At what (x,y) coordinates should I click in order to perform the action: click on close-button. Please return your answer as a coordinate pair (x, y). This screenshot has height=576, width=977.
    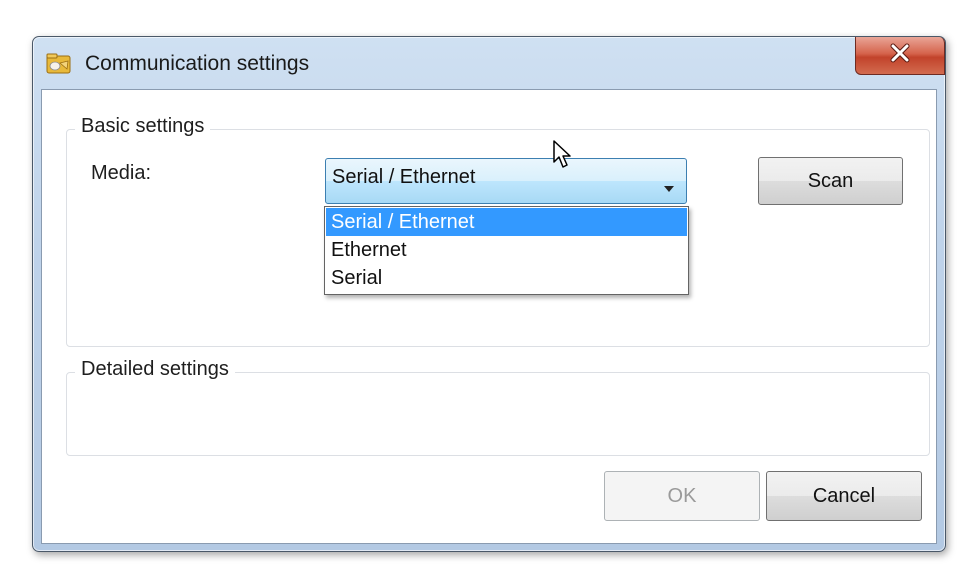
    Looking at the image, I should click on (900, 56).